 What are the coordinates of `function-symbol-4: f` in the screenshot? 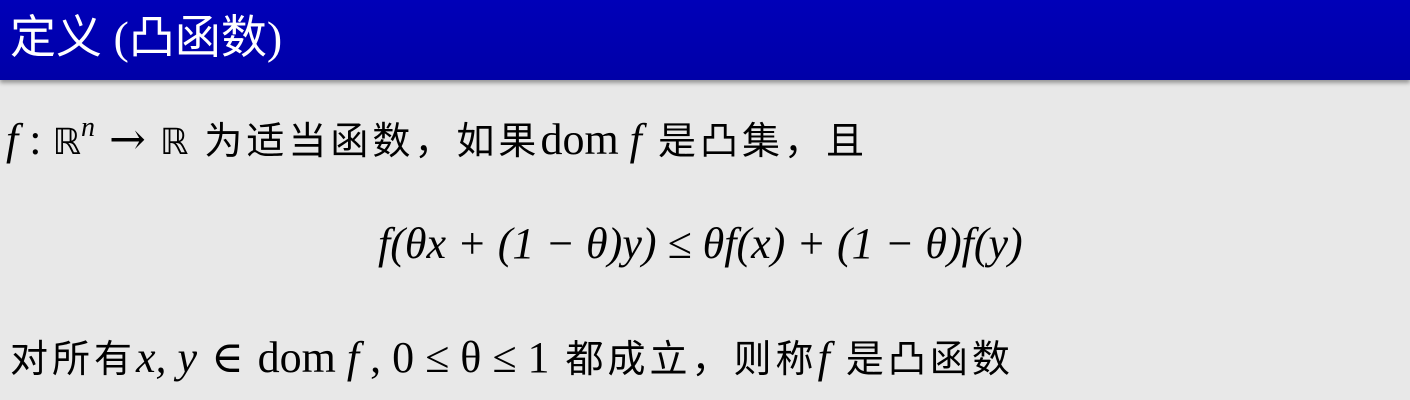 It's located at (823, 357).